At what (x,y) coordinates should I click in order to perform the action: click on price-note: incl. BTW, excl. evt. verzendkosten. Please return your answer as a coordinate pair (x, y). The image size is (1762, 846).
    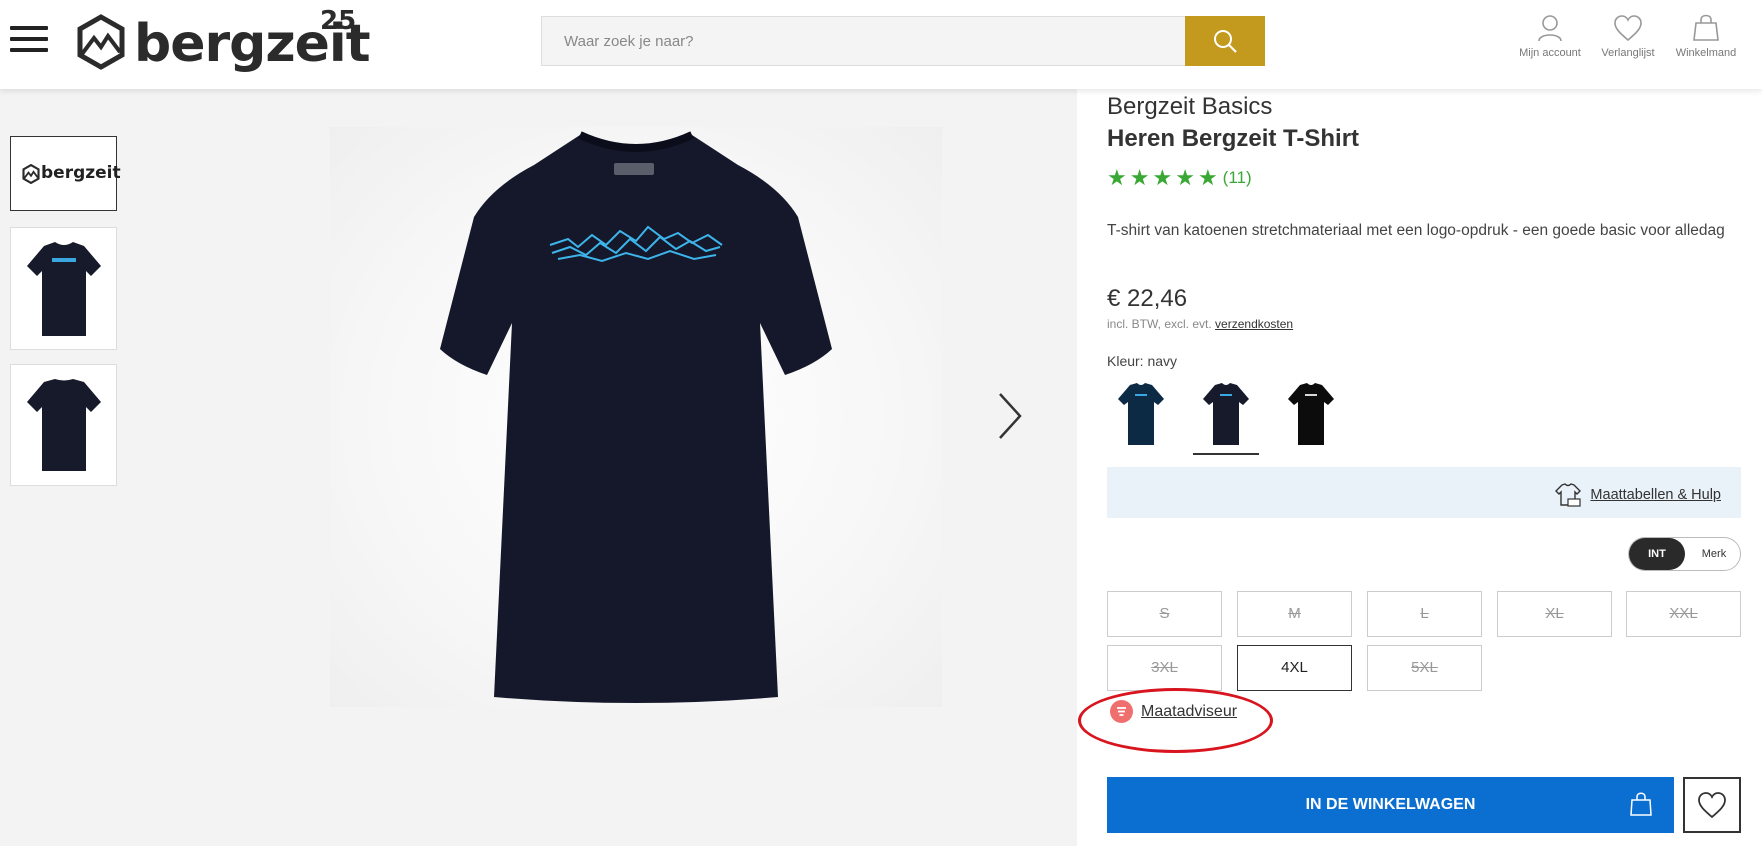
    Looking at the image, I should click on (1200, 324).